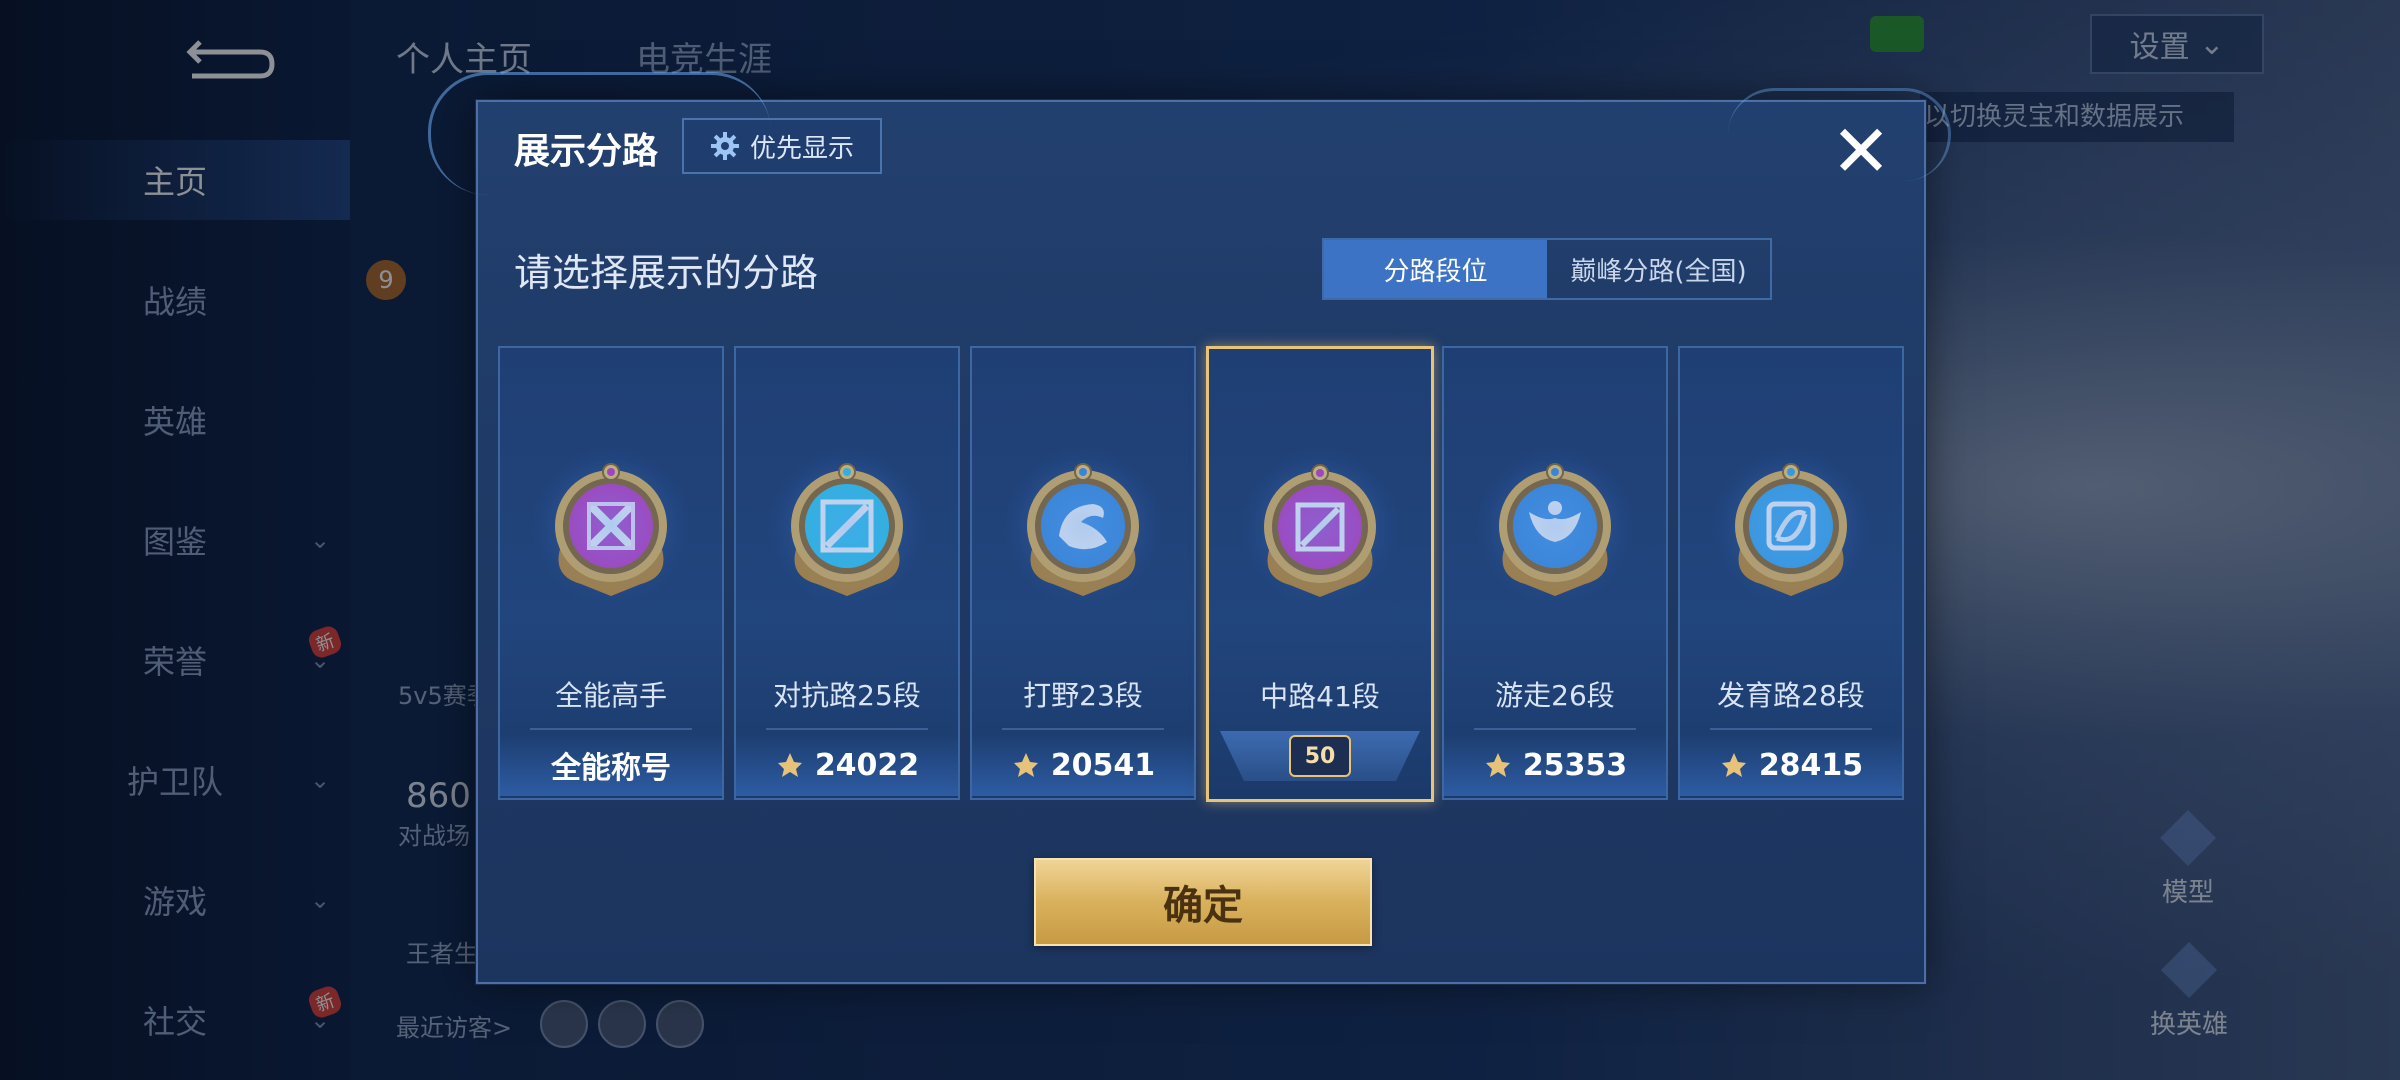  I want to click on lane-card: 游走26段 25353, so click(1555, 573).